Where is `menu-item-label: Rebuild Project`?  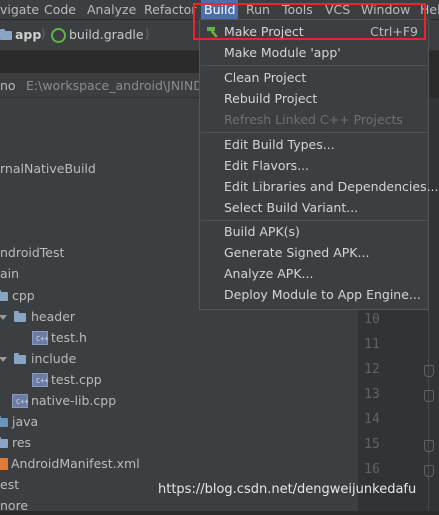
menu-item-label: Rebuild Project is located at coordinates (271, 98).